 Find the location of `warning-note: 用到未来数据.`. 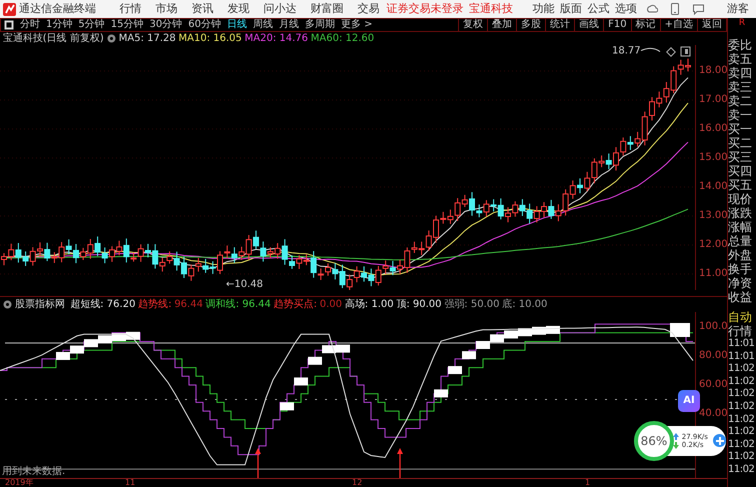

warning-note: 用到未来数据. is located at coordinates (34, 471).